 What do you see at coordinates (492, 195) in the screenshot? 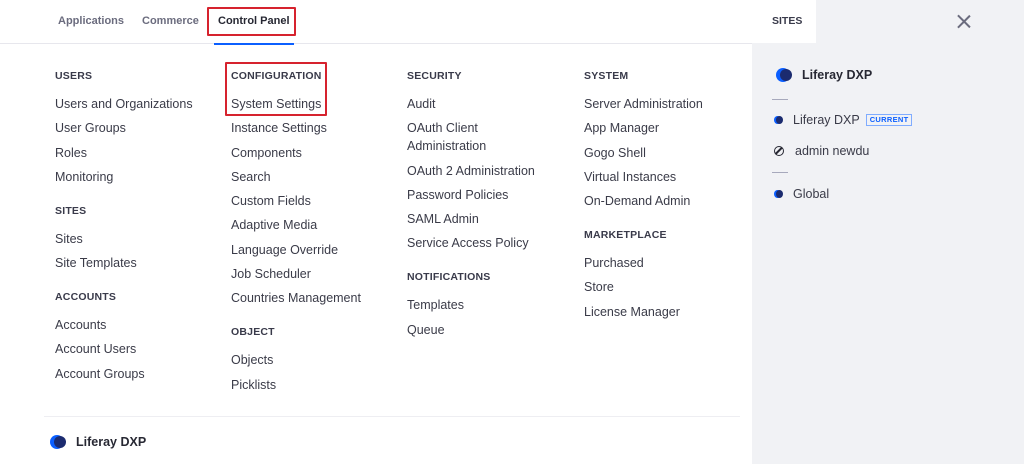
I see `link-password-policies: Password Policies` at bounding box center [492, 195].